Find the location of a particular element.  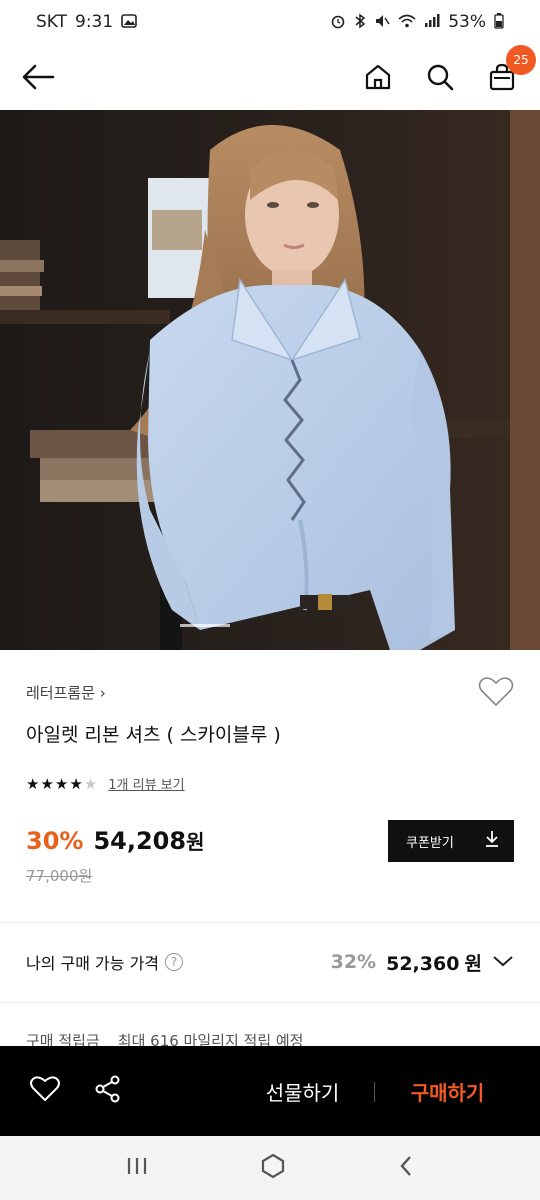

currency: 원 is located at coordinates (195, 842).